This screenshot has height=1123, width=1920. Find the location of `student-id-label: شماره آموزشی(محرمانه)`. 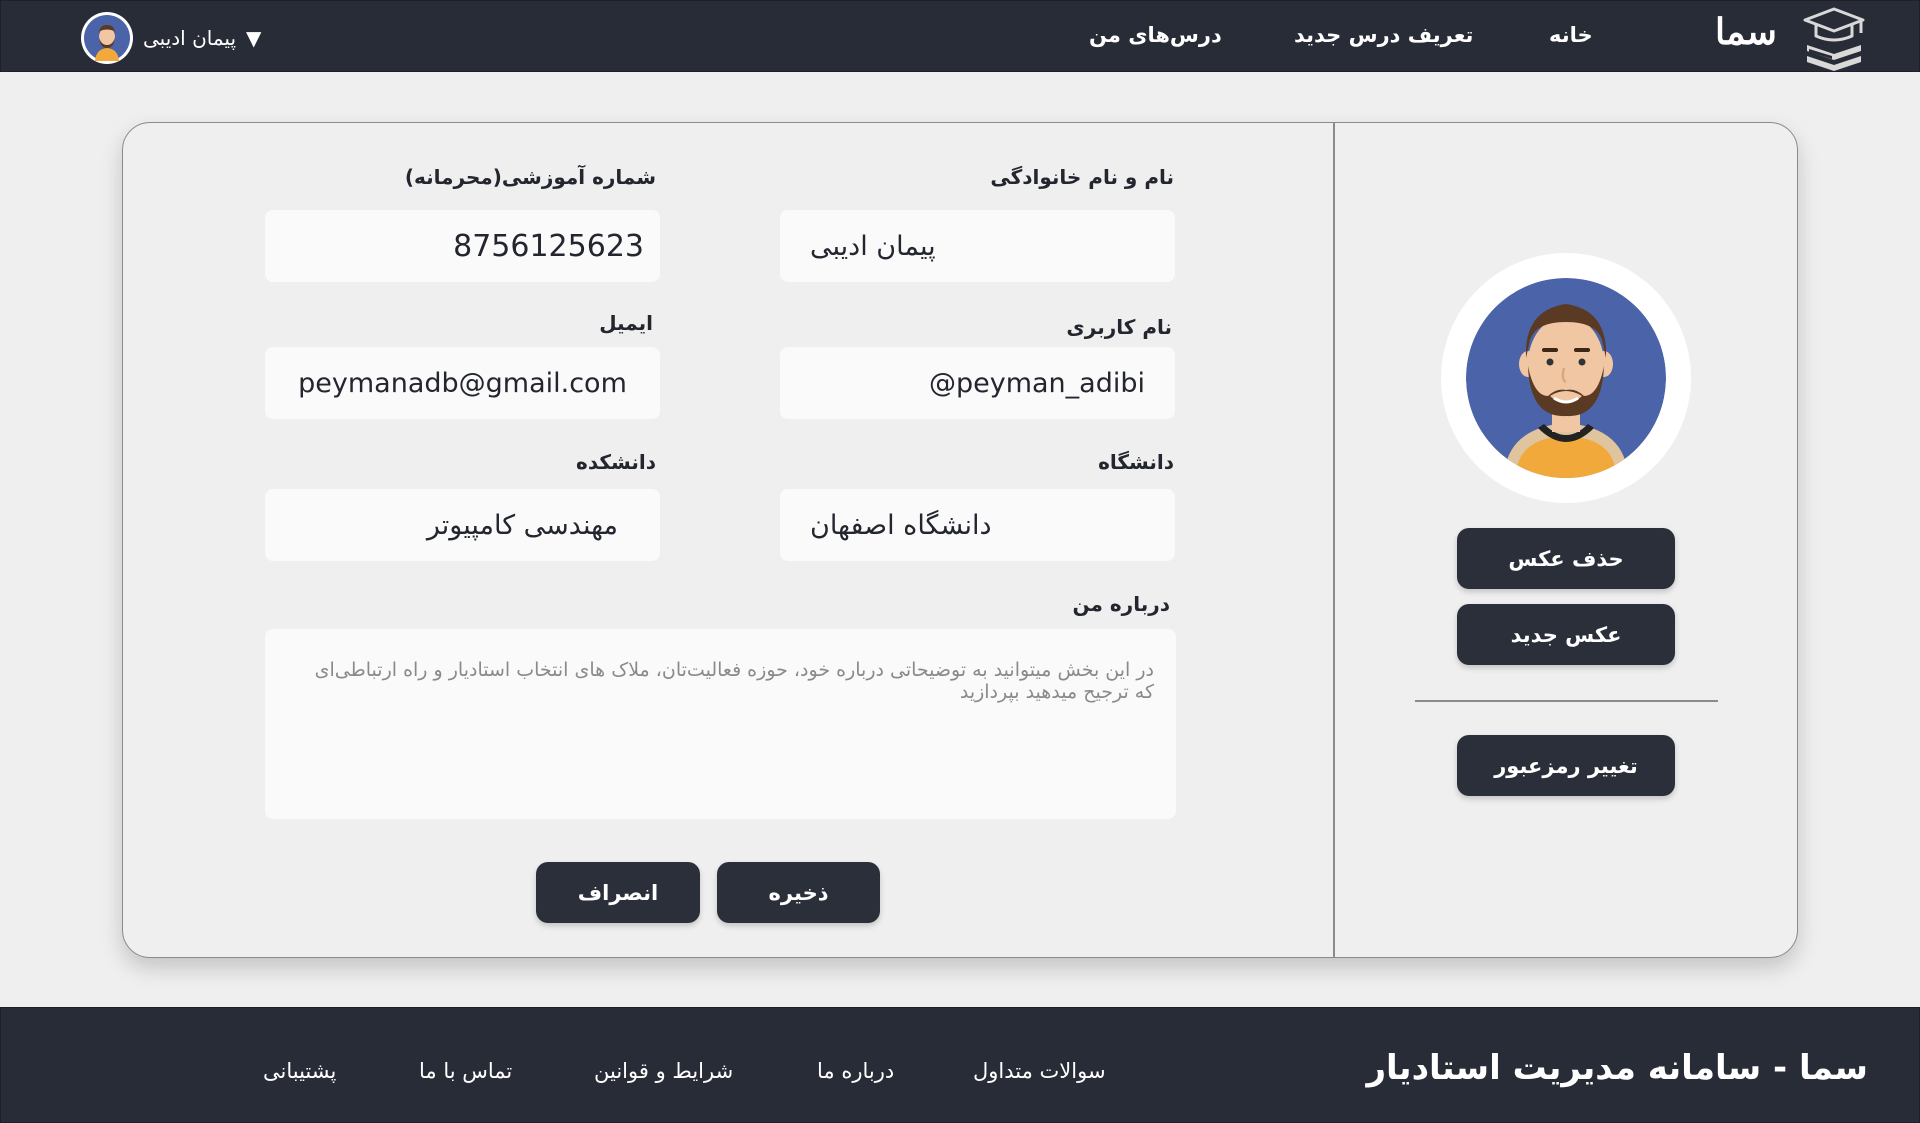

student-id-label: شماره آموزشی(محرمانه) is located at coordinates (530, 177).